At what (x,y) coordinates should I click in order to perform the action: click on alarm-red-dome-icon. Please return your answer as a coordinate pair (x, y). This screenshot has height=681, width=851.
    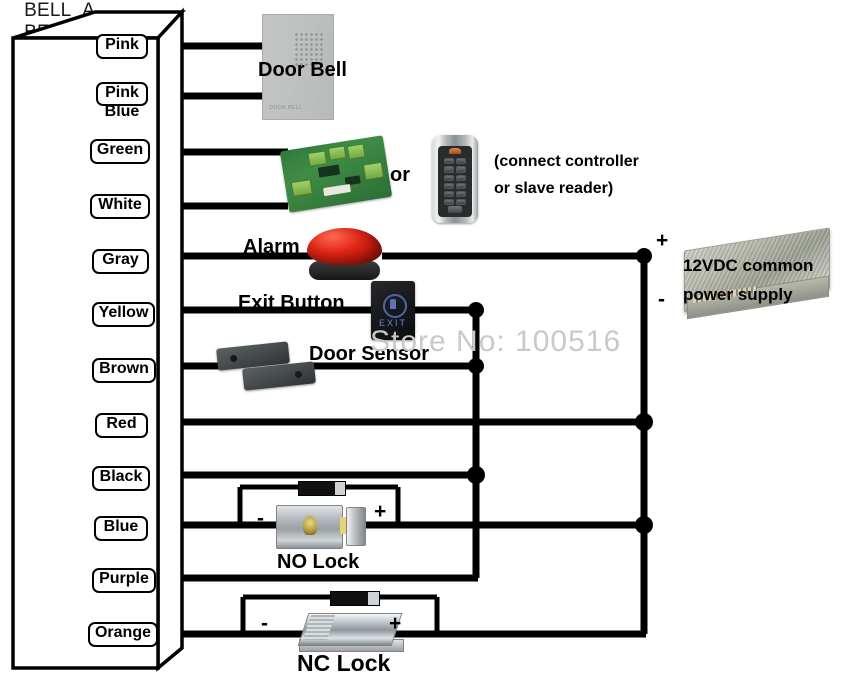
    Looking at the image, I should click on (344, 247).